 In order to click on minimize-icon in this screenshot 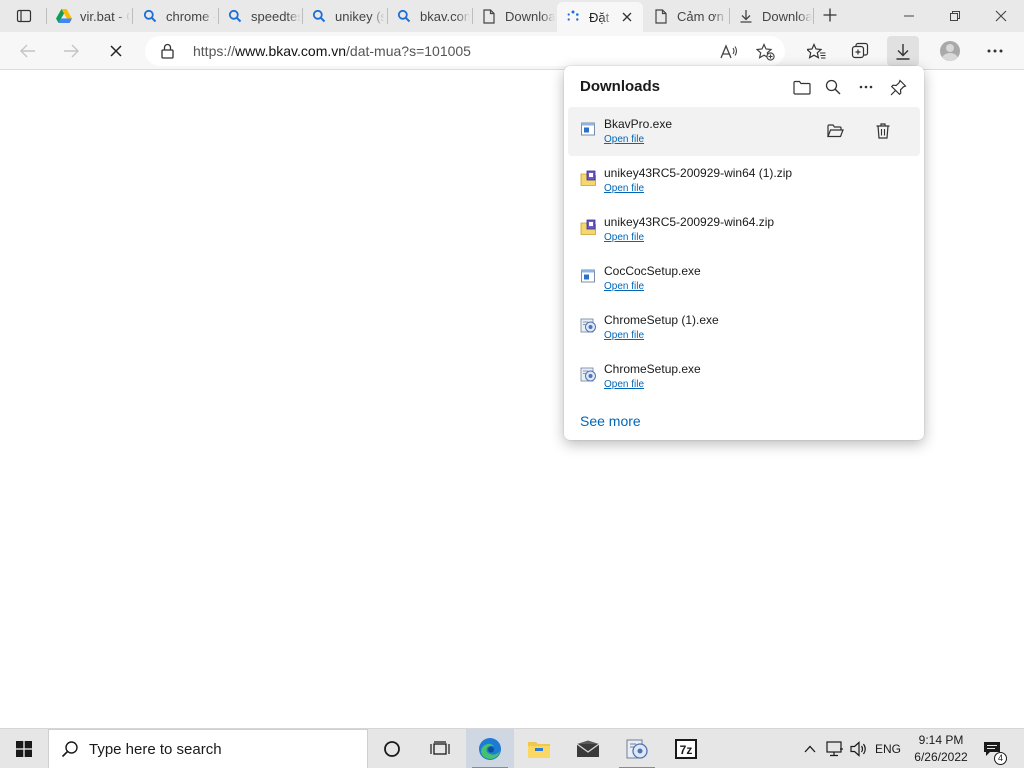, I will do `click(909, 16)`.